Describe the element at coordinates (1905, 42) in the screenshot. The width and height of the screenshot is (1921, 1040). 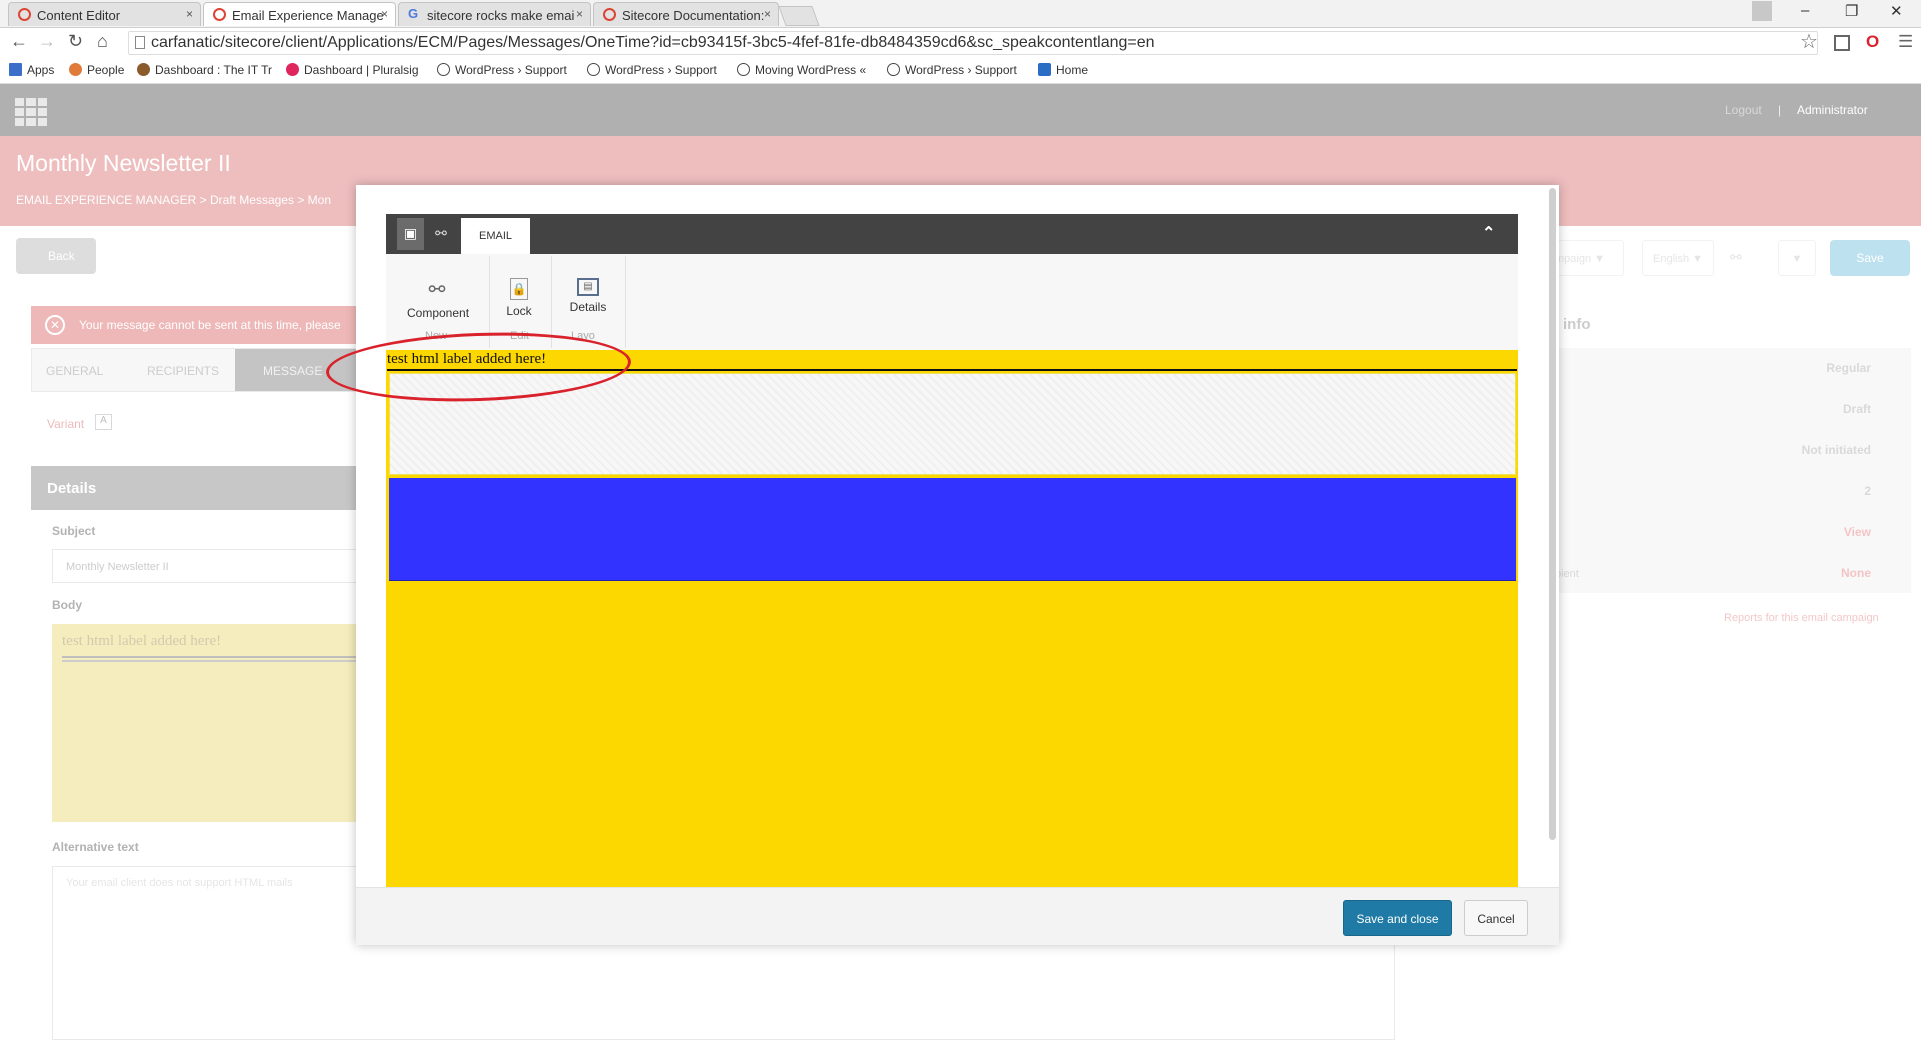
I see `menu-icon: ☰` at that location.